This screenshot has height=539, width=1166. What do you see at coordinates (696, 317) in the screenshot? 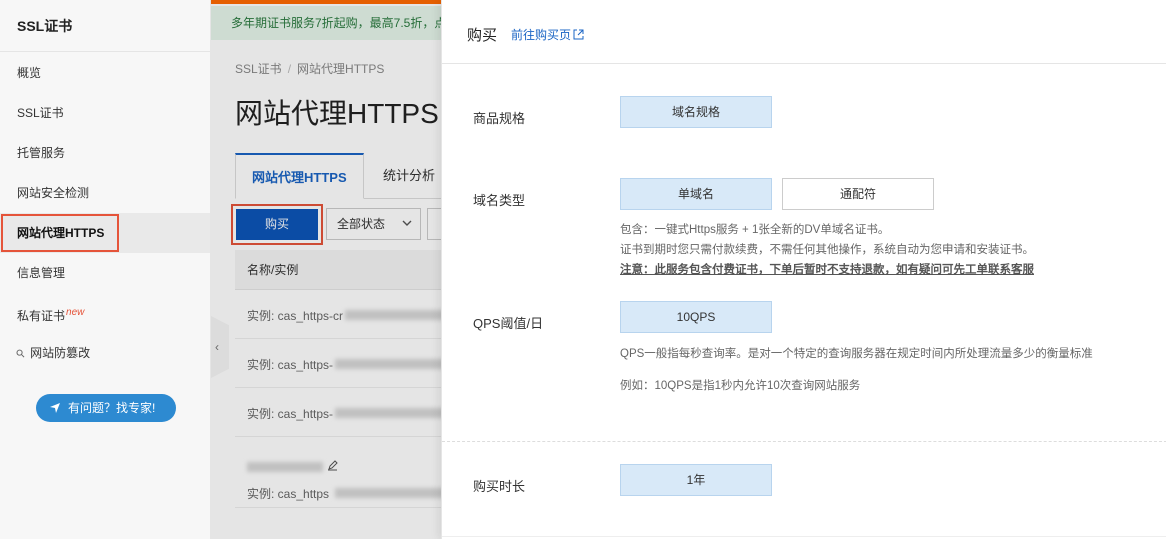
I see `qps-option-10: 10QPS` at bounding box center [696, 317].